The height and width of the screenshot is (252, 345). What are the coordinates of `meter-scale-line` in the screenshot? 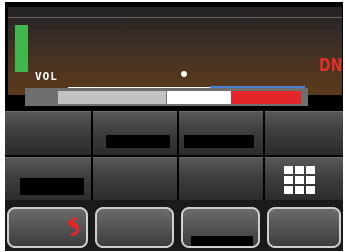 It's located at (257, 87).